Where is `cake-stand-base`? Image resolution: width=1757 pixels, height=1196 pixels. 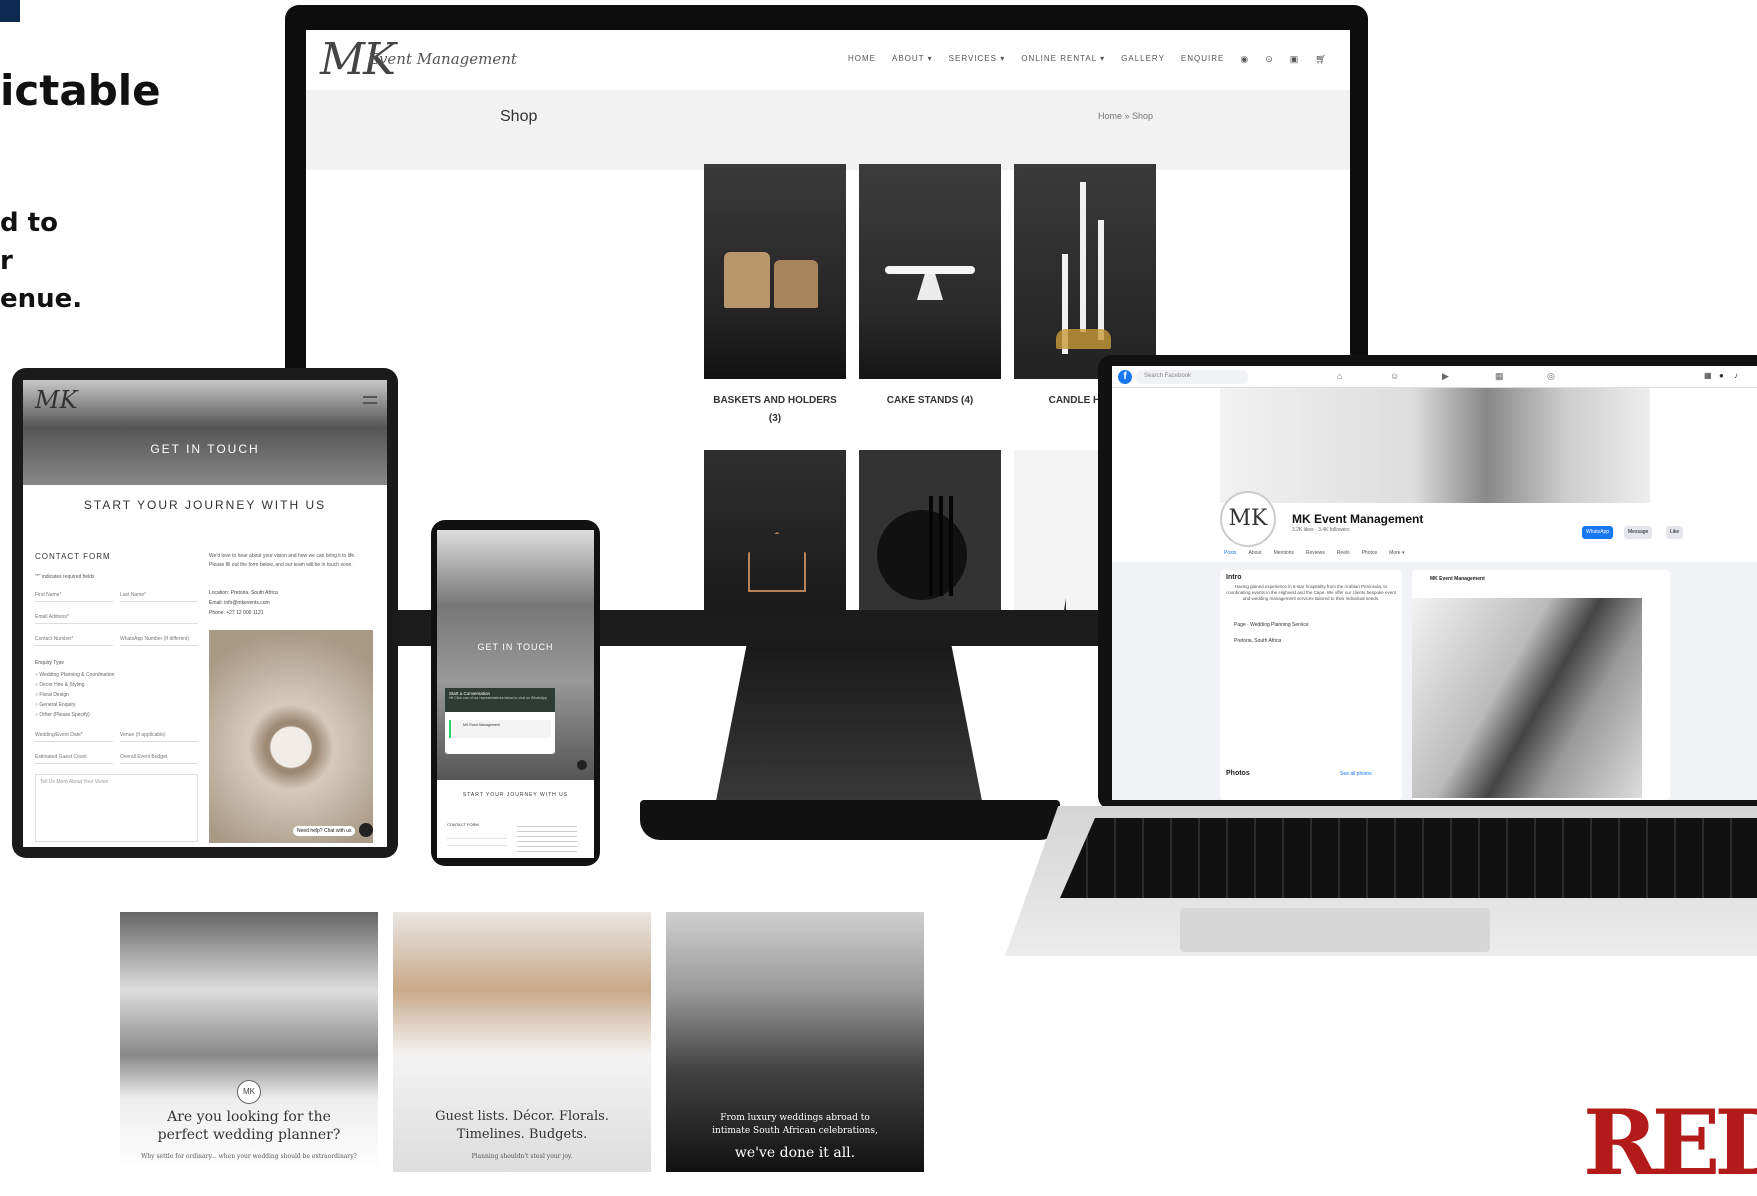
cake-stand-base is located at coordinates (930, 287).